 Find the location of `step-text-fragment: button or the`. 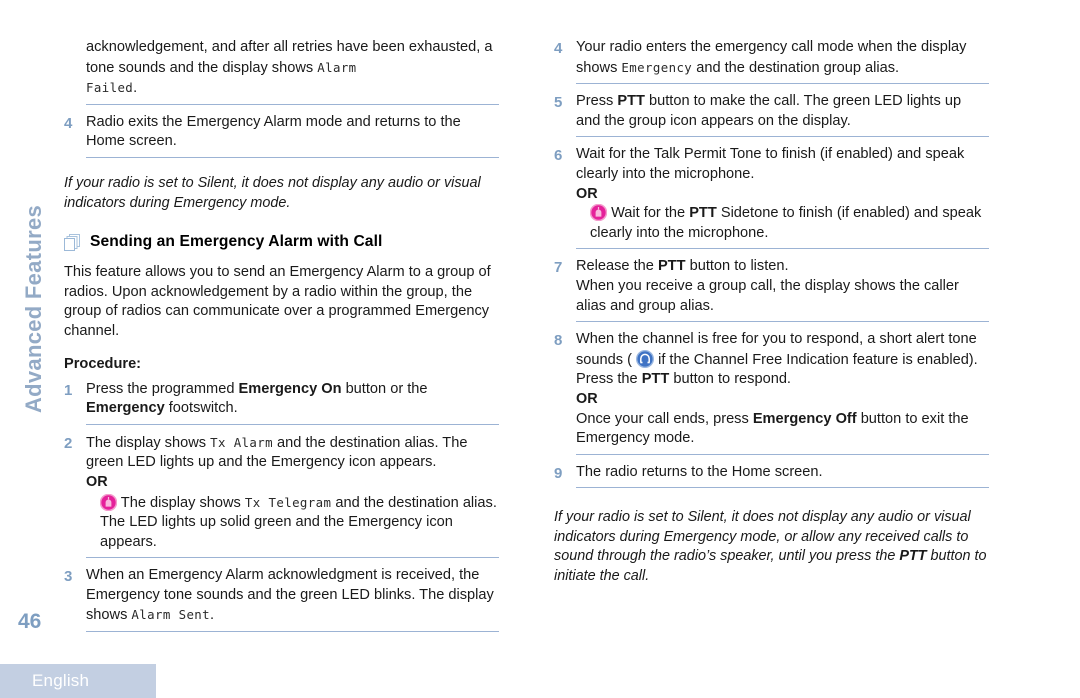

step-text-fragment: button or the is located at coordinates (384, 388).